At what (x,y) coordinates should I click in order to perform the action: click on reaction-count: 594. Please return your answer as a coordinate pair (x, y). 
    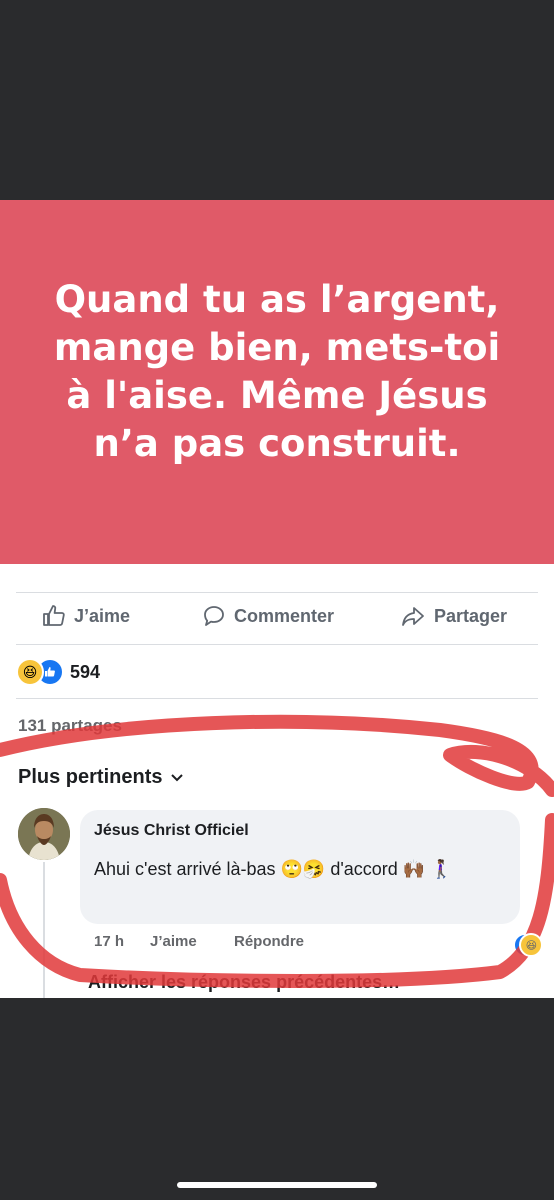
    Looking at the image, I should click on (85, 671).